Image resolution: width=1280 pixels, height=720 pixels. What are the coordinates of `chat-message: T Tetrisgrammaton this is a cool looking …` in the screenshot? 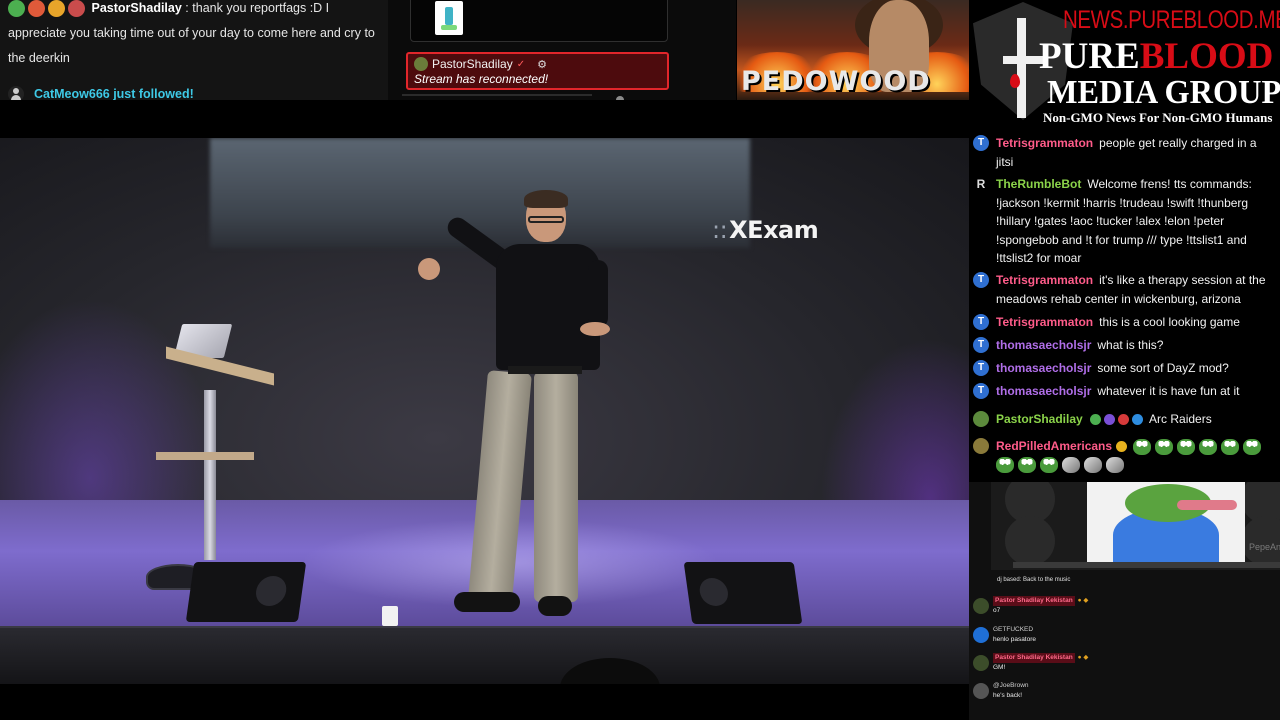 It's located at (1124, 322).